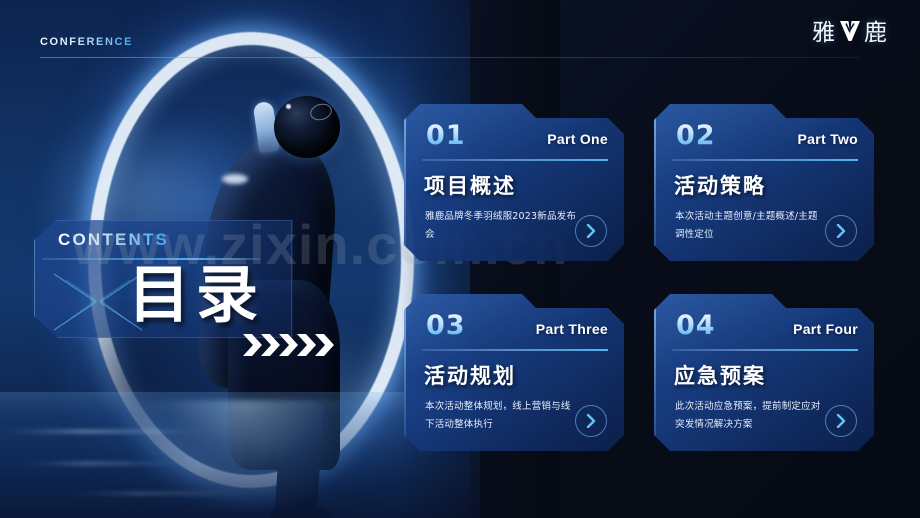 The height and width of the screenshot is (518, 920). Describe the element at coordinates (501, 225) in the screenshot. I see `card-description: 雅鹿品牌冬季羽绒服2023新品发布会` at that location.